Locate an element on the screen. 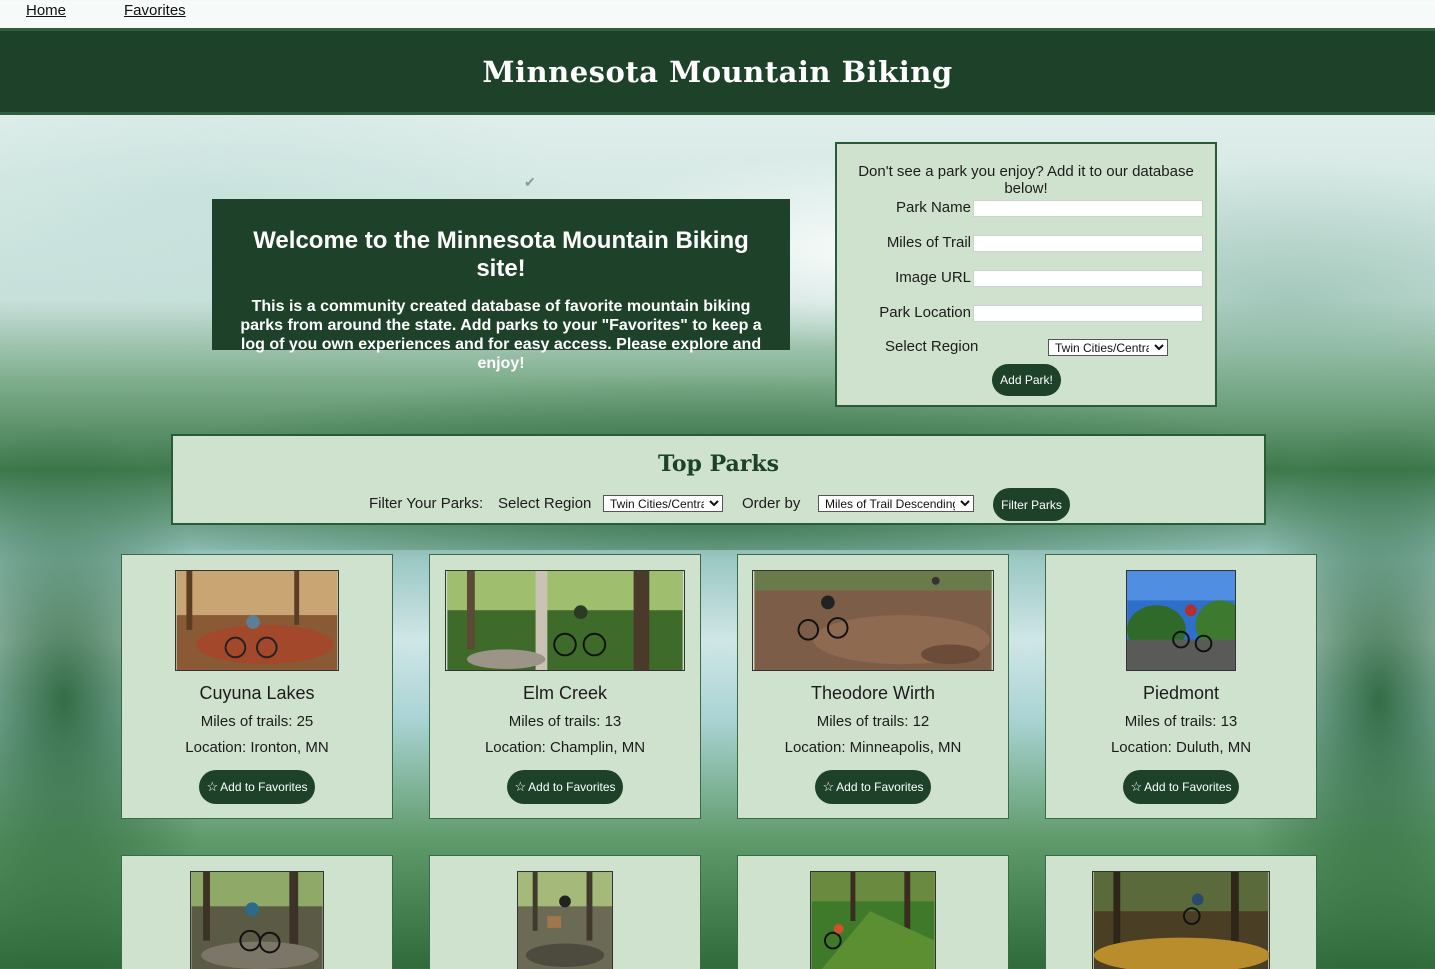 This screenshot has width=1435, height=969. park-location: Location: Ironton, MN is located at coordinates (257, 747).